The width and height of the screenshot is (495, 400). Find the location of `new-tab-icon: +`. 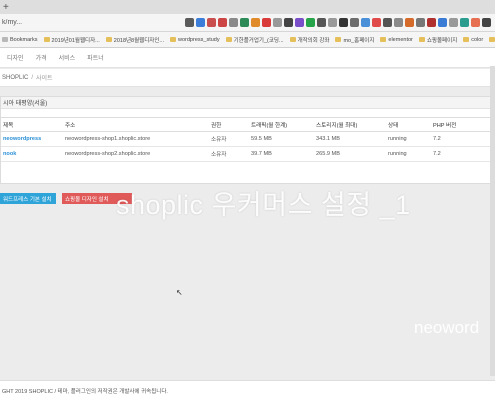

new-tab-icon: + is located at coordinates (6, 7).